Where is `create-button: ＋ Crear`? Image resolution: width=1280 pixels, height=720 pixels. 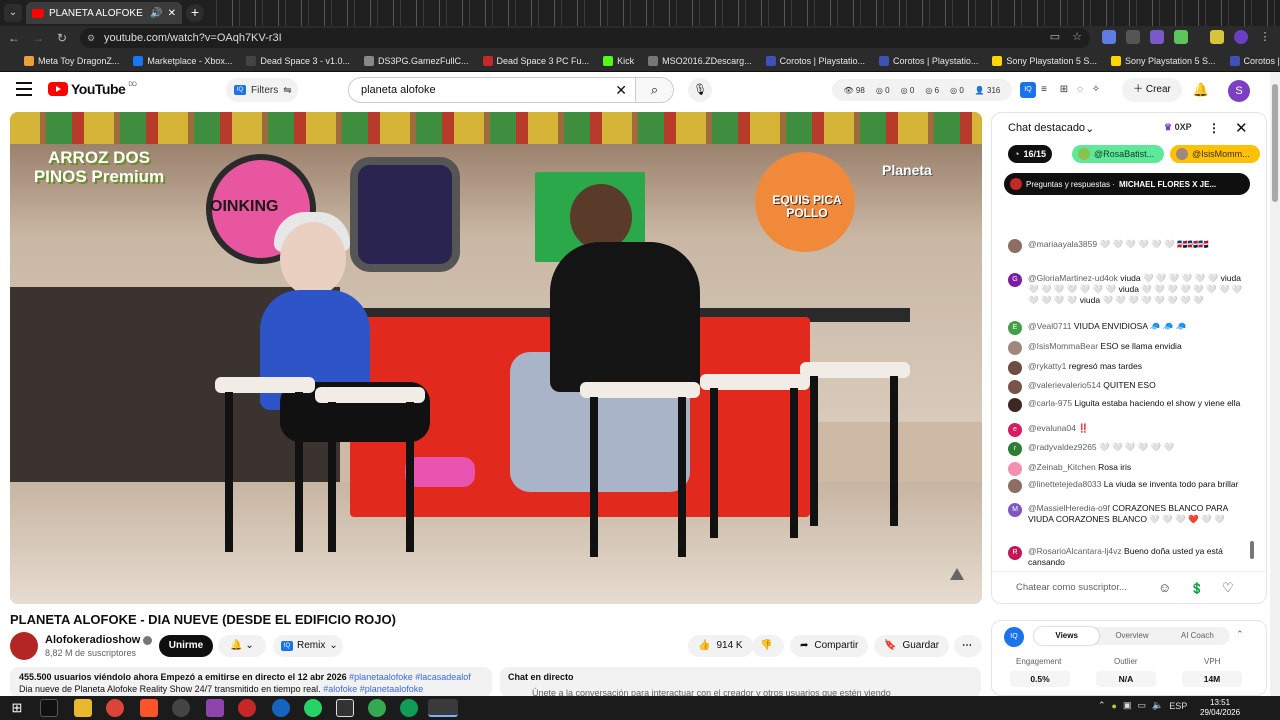 create-button: ＋ Crear is located at coordinates (1152, 90).